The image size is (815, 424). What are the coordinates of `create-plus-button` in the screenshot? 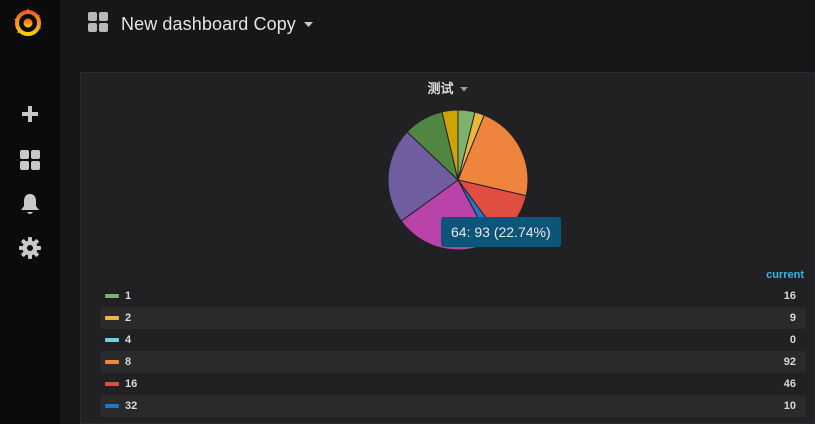 It's located at (30, 114).